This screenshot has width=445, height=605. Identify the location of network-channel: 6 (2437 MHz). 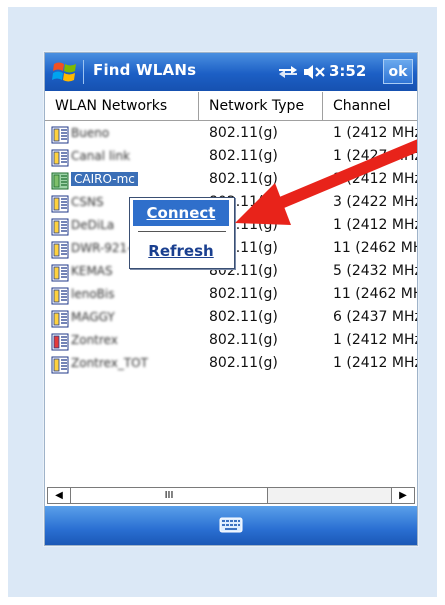
(375, 317).